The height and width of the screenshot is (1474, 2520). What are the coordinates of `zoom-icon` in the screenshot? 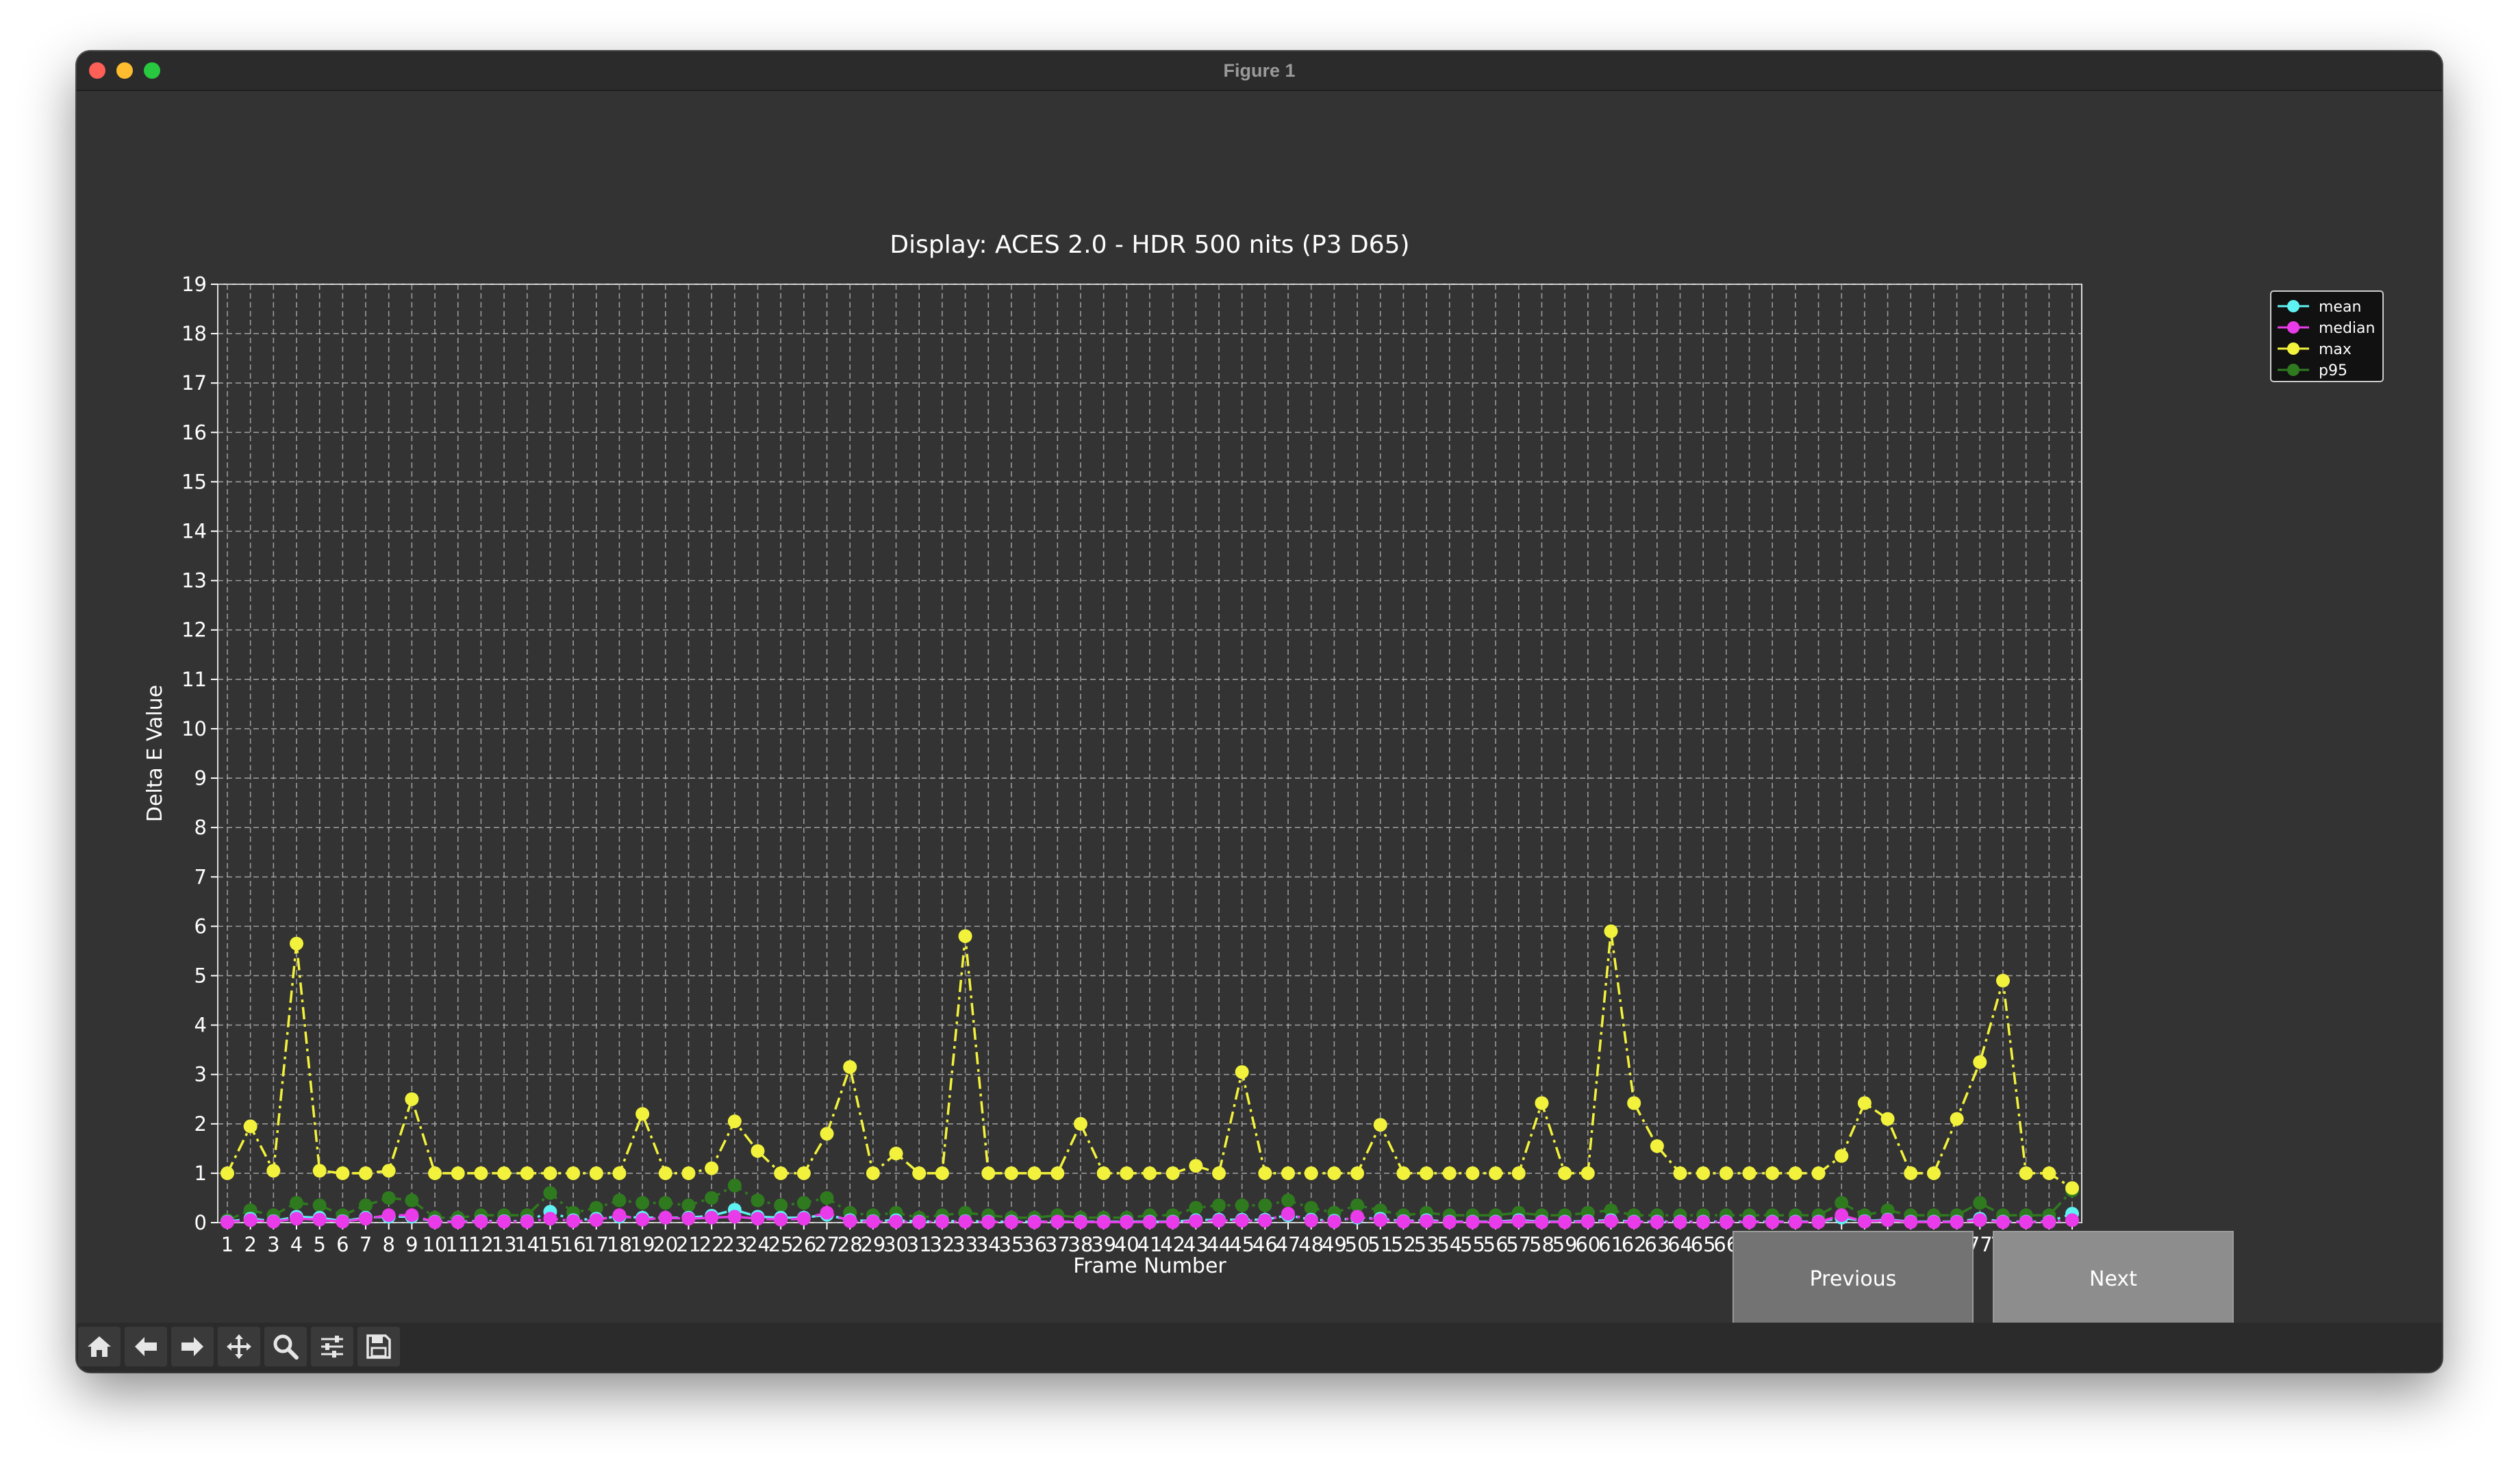 It's located at (285, 1346).